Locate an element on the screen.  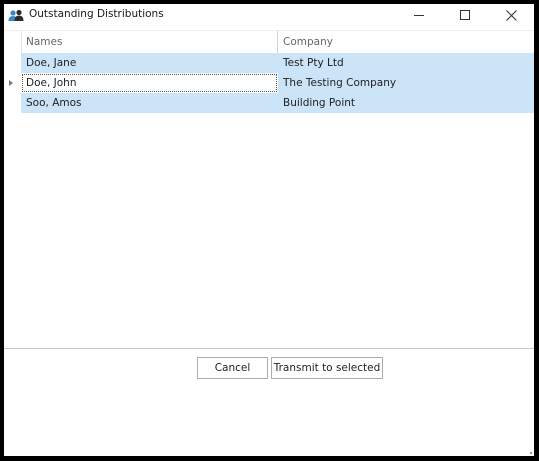
divider is located at coordinates (269, 348).